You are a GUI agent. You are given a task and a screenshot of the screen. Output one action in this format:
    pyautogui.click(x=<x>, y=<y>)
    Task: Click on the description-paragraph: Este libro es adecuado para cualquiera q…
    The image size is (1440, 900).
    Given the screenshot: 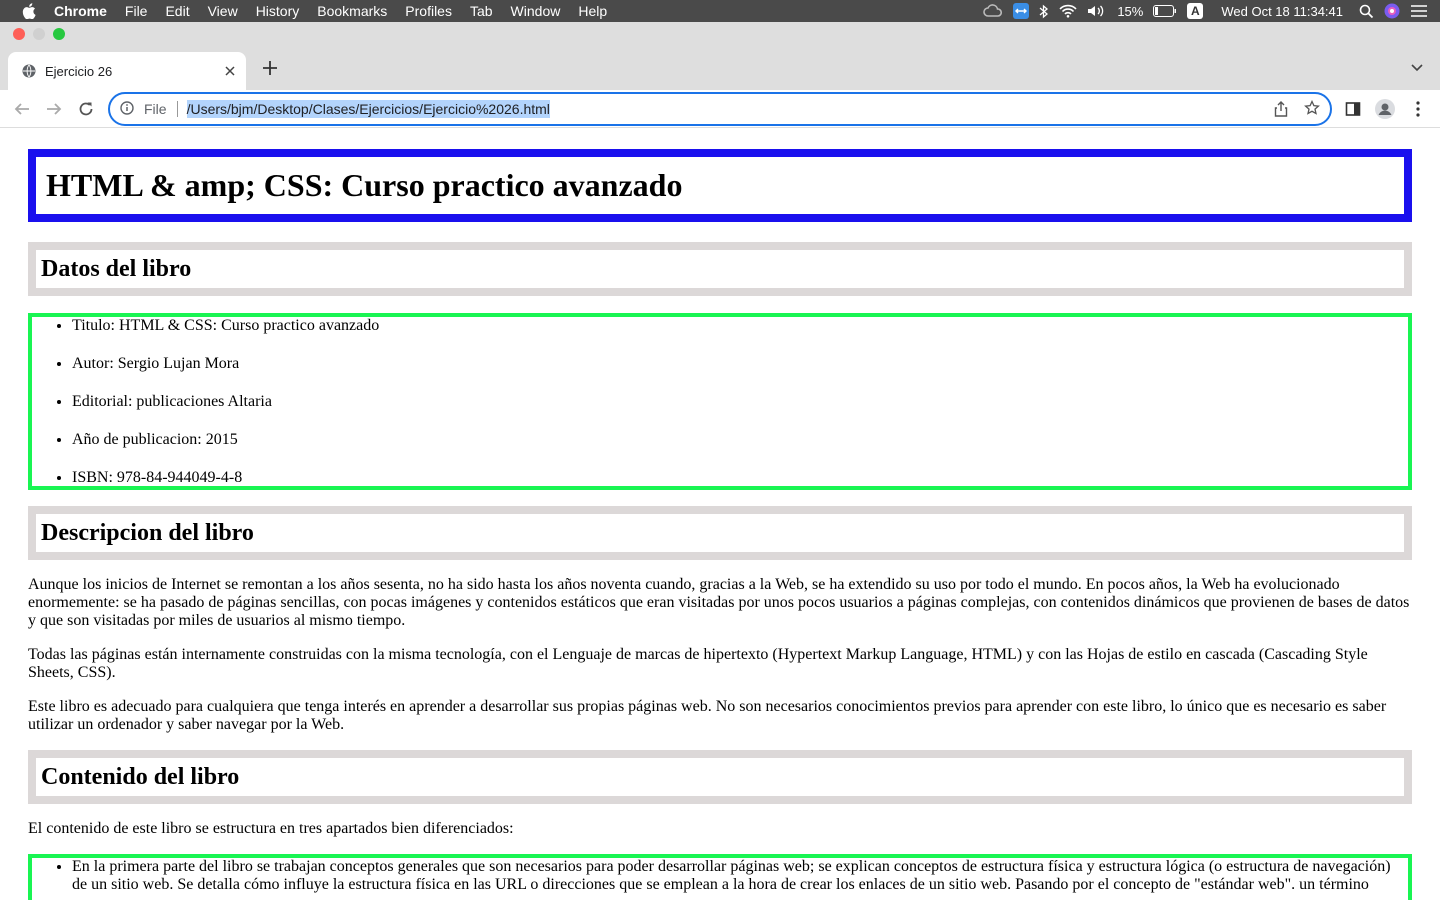 What is the action you would take?
    pyautogui.click(x=707, y=715)
    